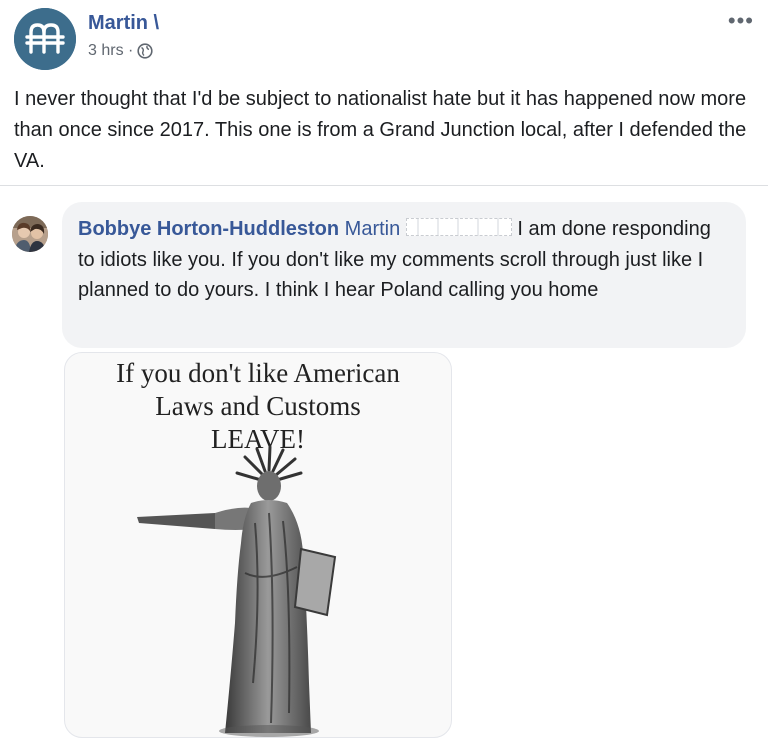  I want to click on comment-author-name: Bobbye Horton-Huddleston, so click(208, 229).